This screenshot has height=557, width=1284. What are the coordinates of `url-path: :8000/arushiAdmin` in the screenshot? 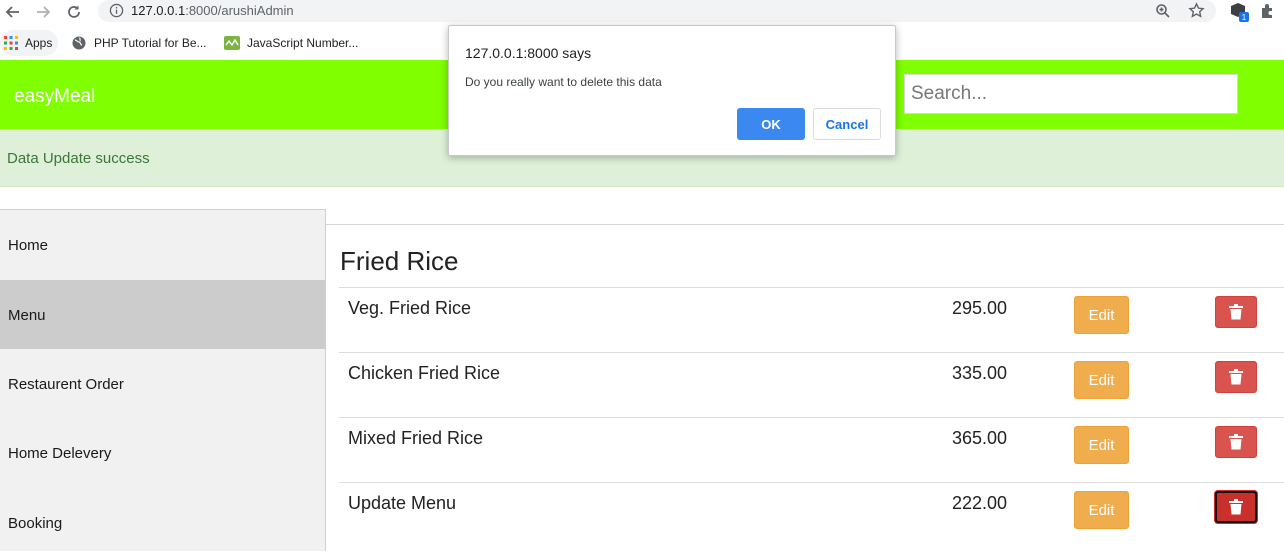 It's located at (239, 10).